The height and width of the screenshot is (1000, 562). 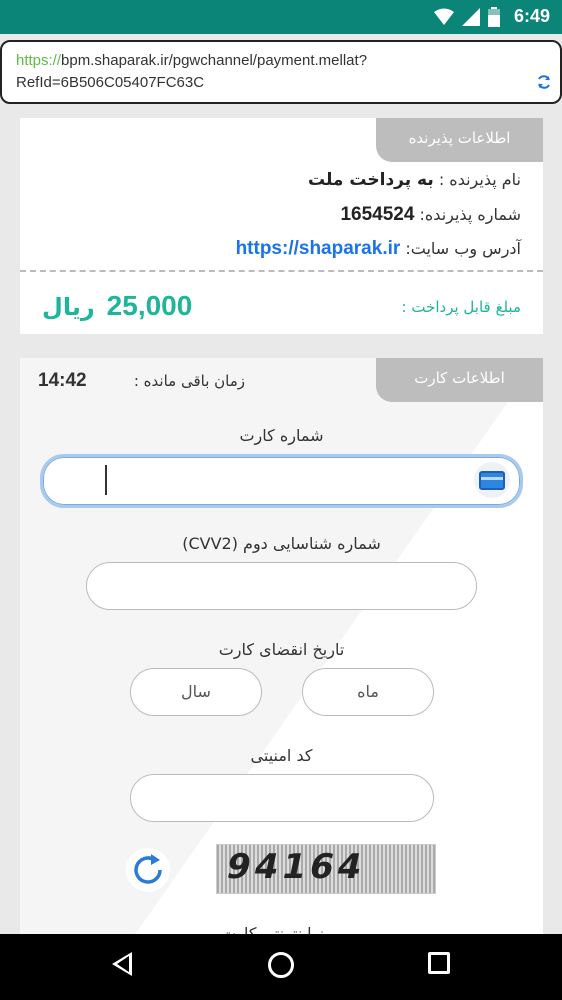 What do you see at coordinates (459, 140) in the screenshot?
I see `merchant-info-tab: اطلاعات پذیرنده` at bounding box center [459, 140].